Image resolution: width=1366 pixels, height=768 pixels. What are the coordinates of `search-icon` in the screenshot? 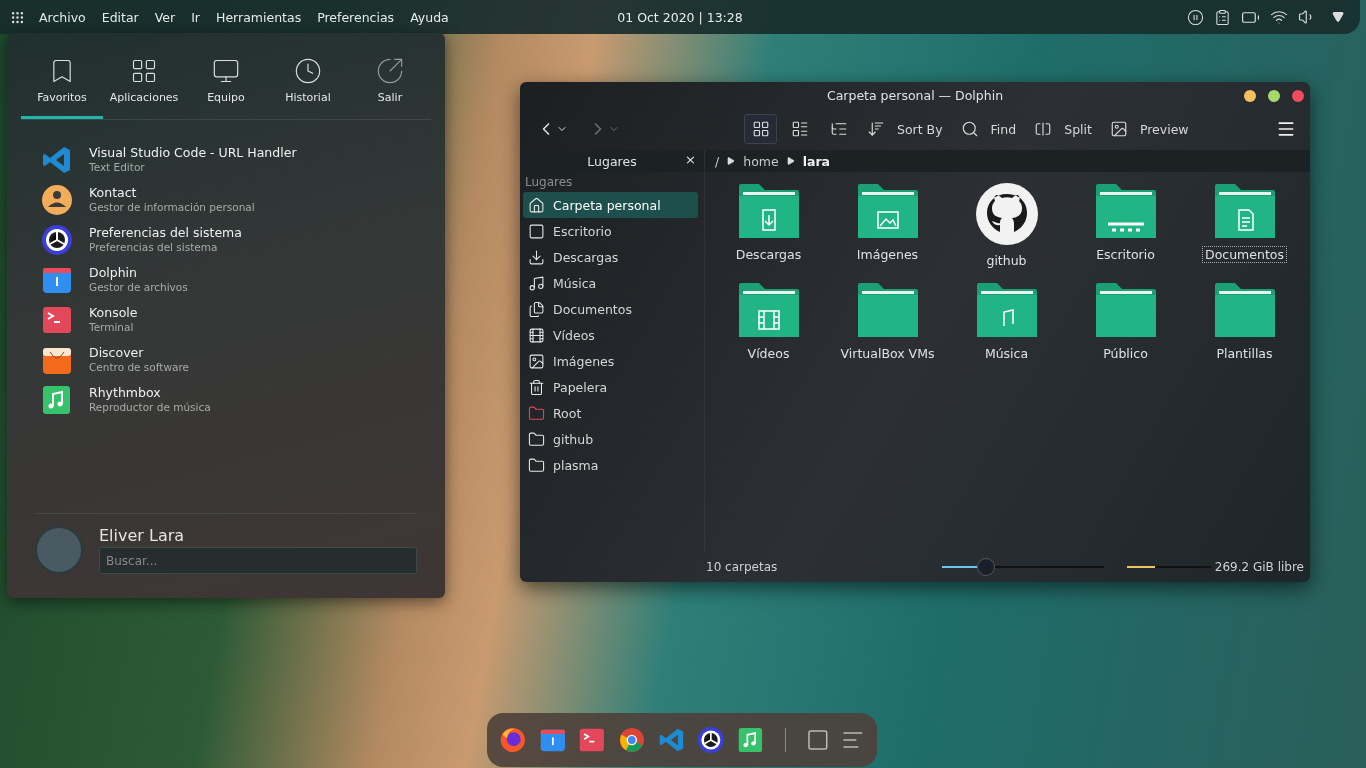 It's located at (969, 129).